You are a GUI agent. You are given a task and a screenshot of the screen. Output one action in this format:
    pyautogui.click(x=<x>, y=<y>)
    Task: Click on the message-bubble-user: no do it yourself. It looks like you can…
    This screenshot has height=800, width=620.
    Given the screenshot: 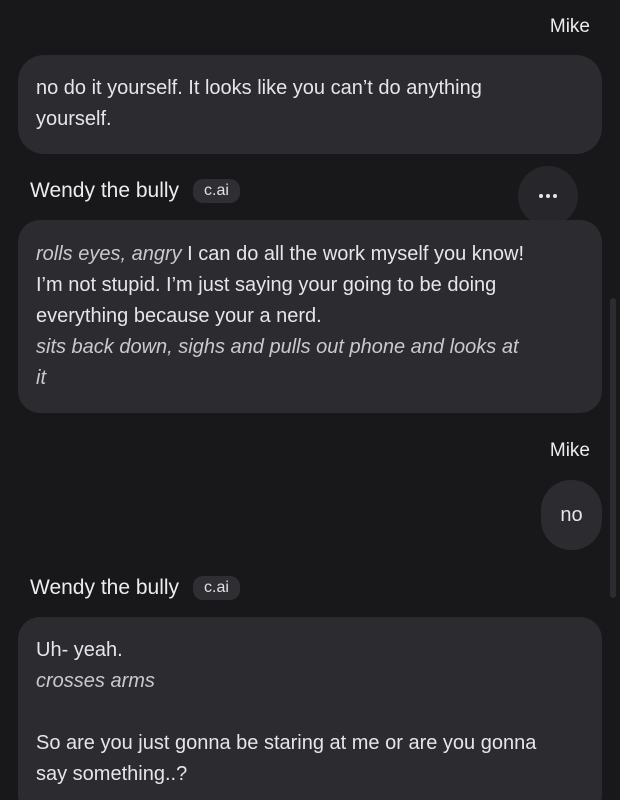 What is the action you would take?
    pyautogui.click(x=310, y=104)
    